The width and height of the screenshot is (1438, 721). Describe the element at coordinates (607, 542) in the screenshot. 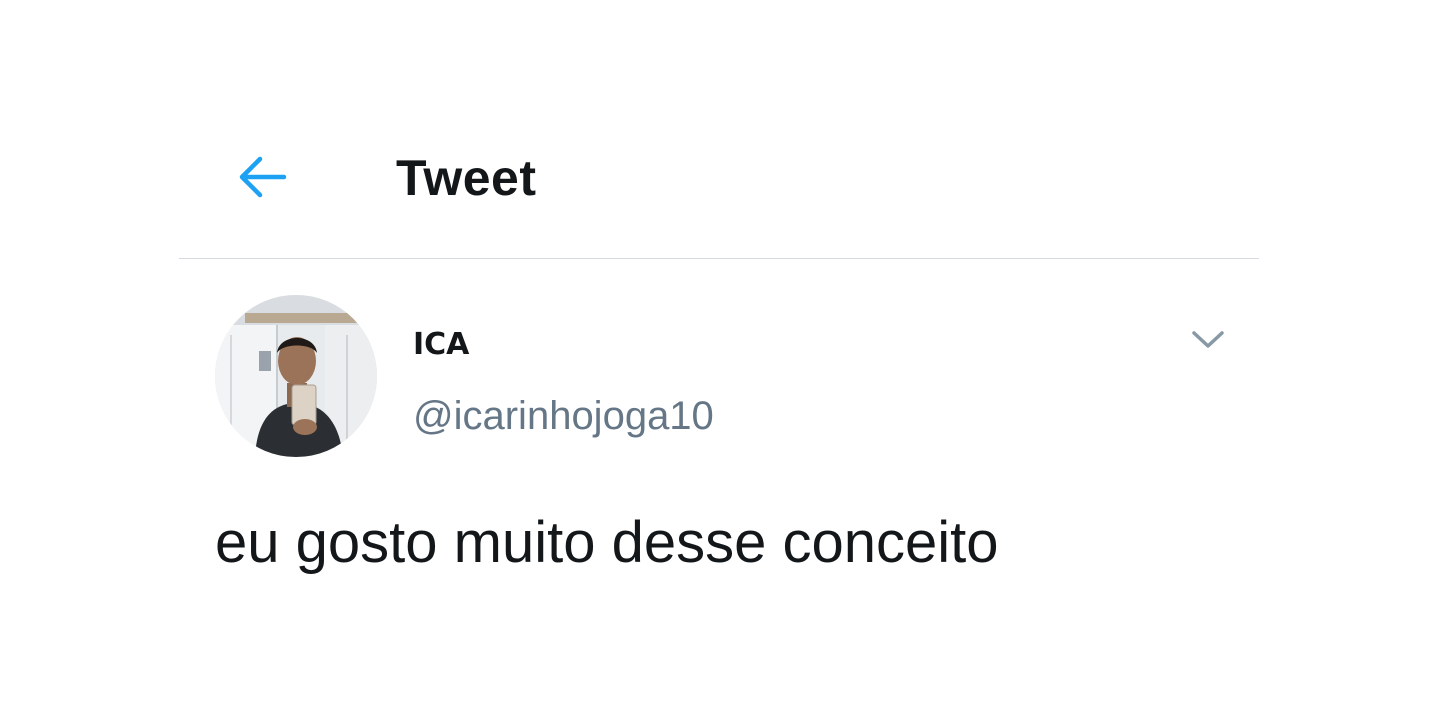

I see `tweet-text: eu gosto muito desse conceito` at that location.